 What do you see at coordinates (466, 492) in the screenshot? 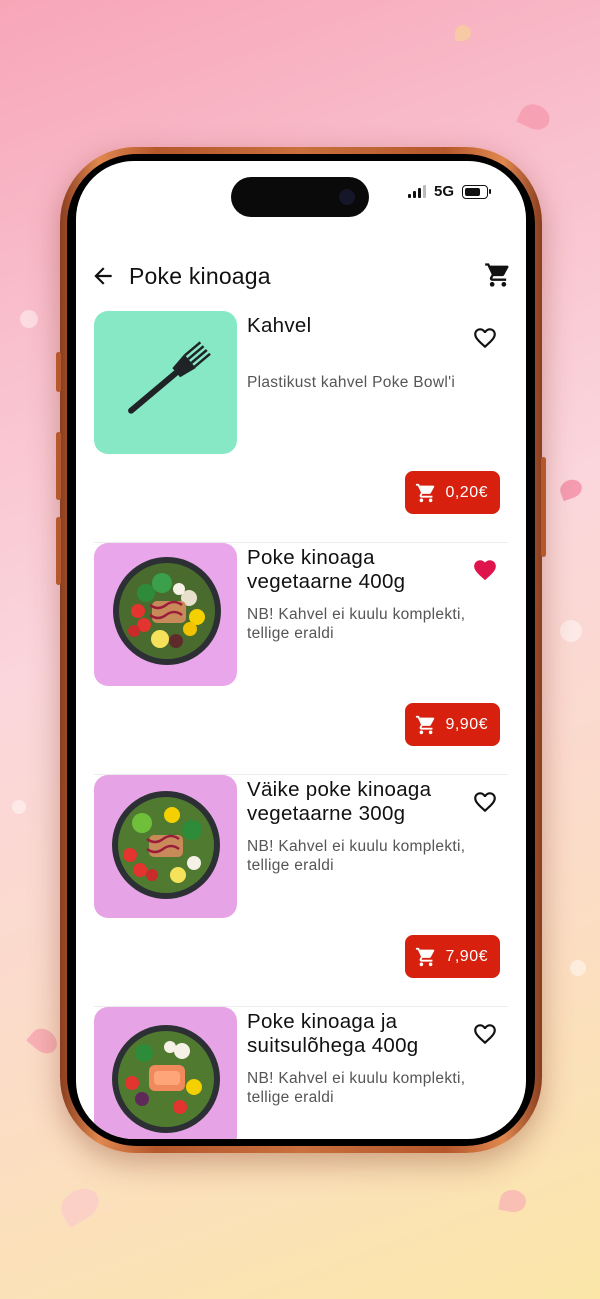
I see `price-label: 0,20€` at bounding box center [466, 492].